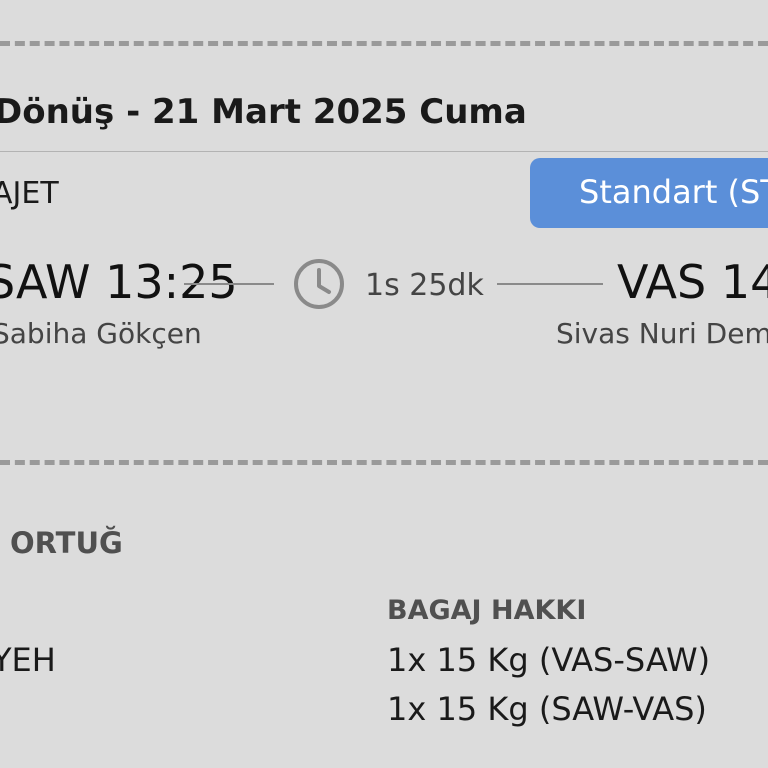 The height and width of the screenshot is (768, 768). Describe the element at coordinates (229, 284) in the screenshot. I see `route-line-left` at that location.